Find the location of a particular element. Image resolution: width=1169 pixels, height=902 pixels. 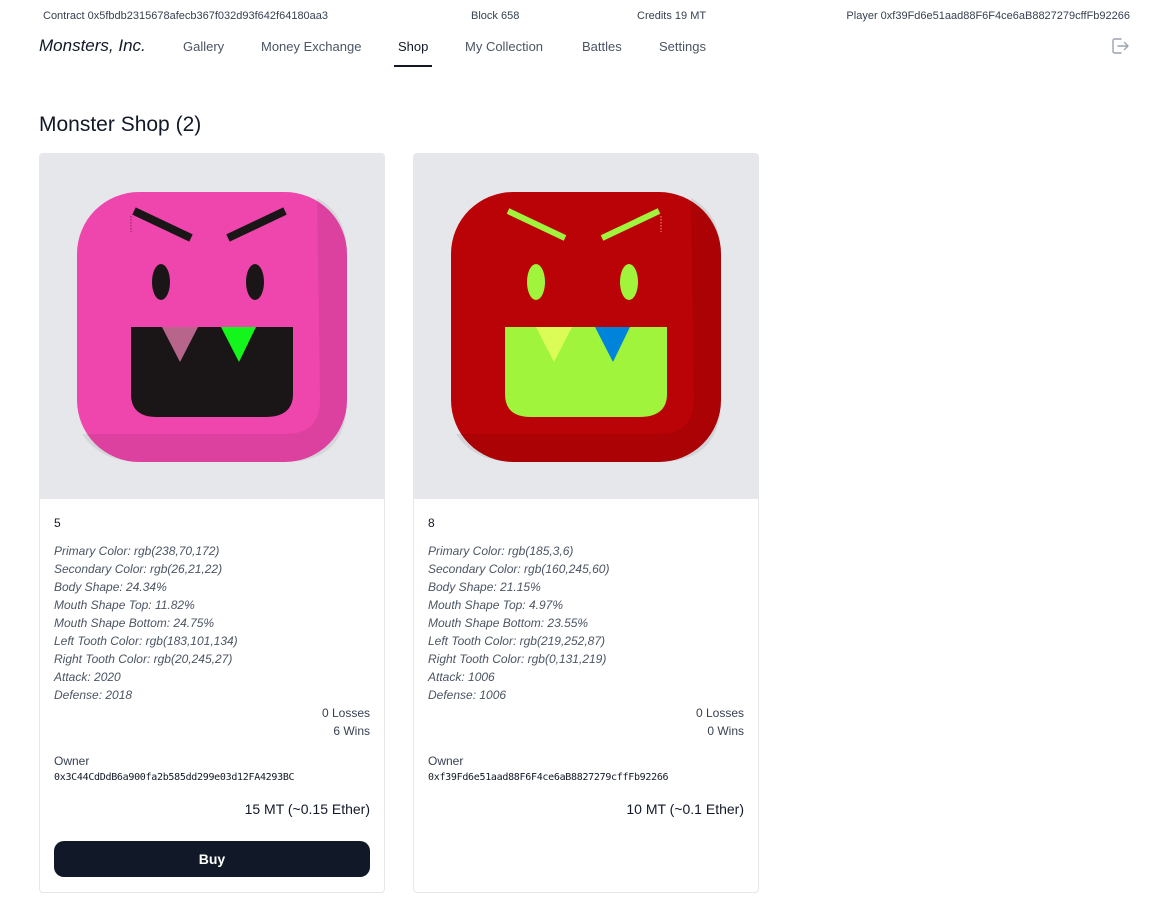

price: 10 MT (~0.1 Ether) is located at coordinates (685, 809).